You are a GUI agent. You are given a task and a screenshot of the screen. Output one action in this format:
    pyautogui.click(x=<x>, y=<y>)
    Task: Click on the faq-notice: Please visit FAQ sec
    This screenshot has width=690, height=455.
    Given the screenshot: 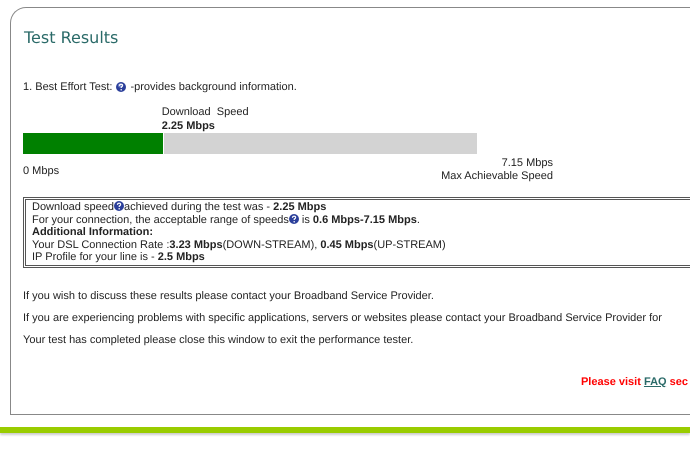 What is the action you would take?
    pyautogui.click(x=634, y=382)
    